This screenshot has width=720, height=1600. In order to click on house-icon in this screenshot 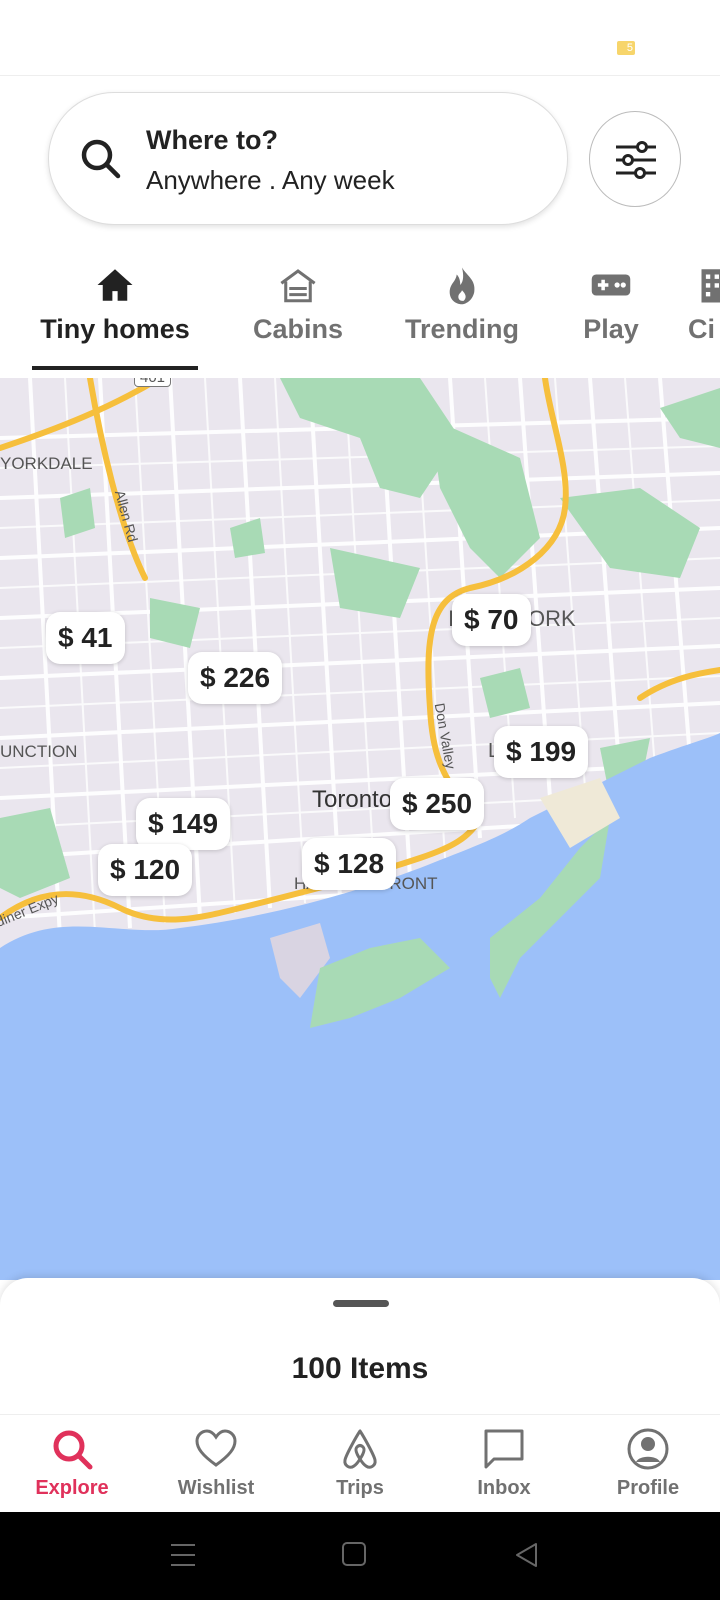, I will do `click(115, 285)`.